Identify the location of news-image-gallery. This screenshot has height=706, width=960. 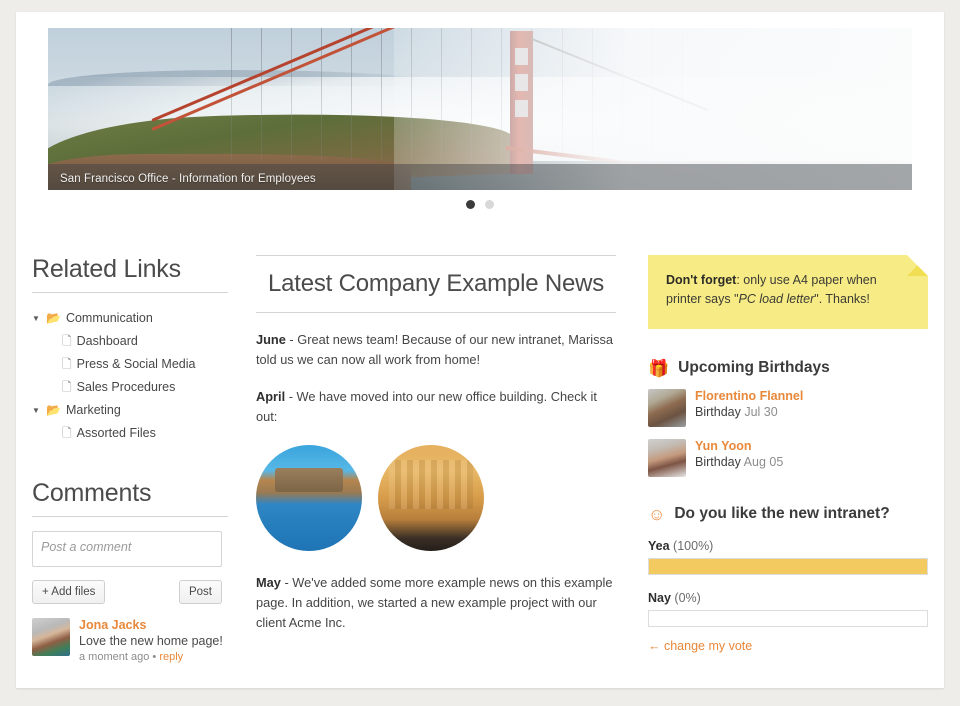
(436, 498).